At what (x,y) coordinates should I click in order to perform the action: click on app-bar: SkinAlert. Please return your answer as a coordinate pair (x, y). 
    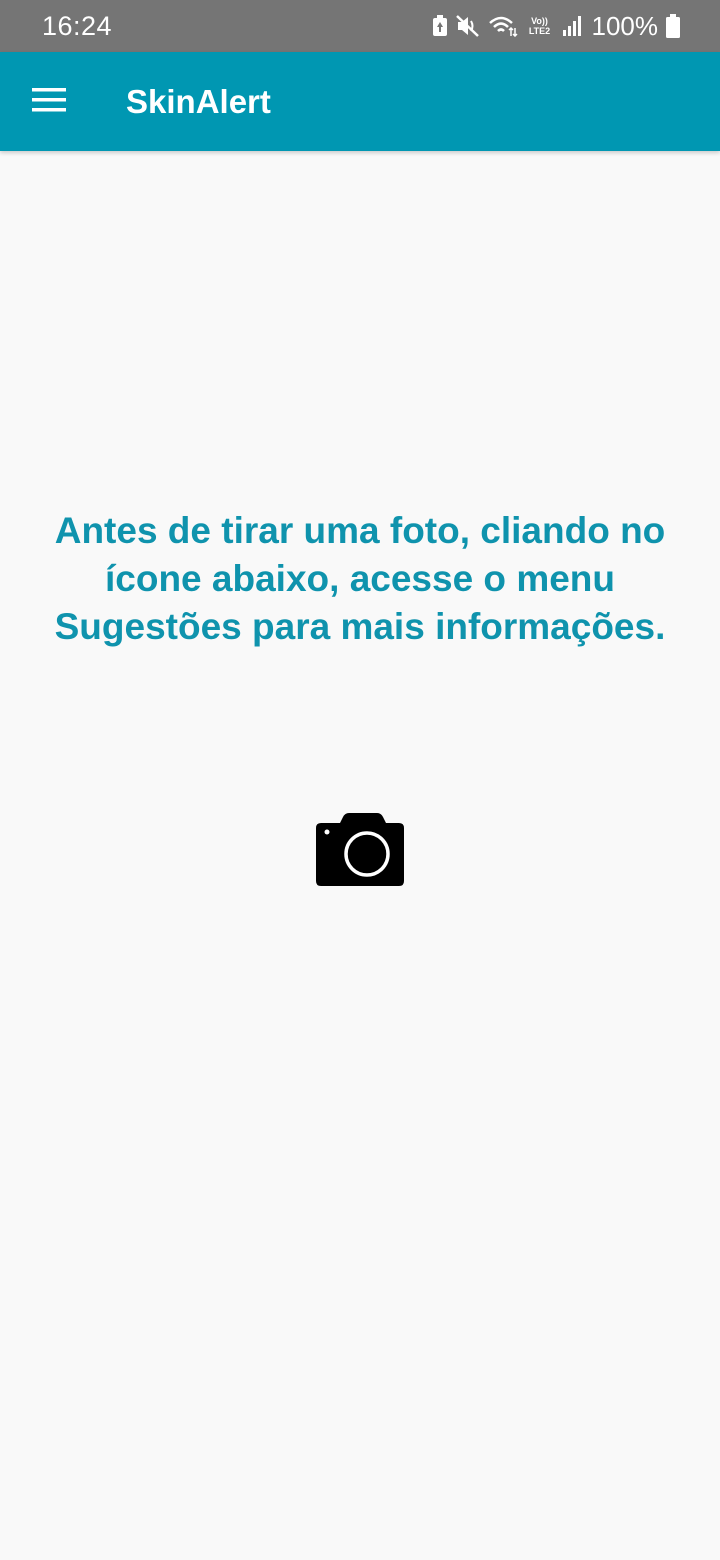
    Looking at the image, I should click on (360, 101).